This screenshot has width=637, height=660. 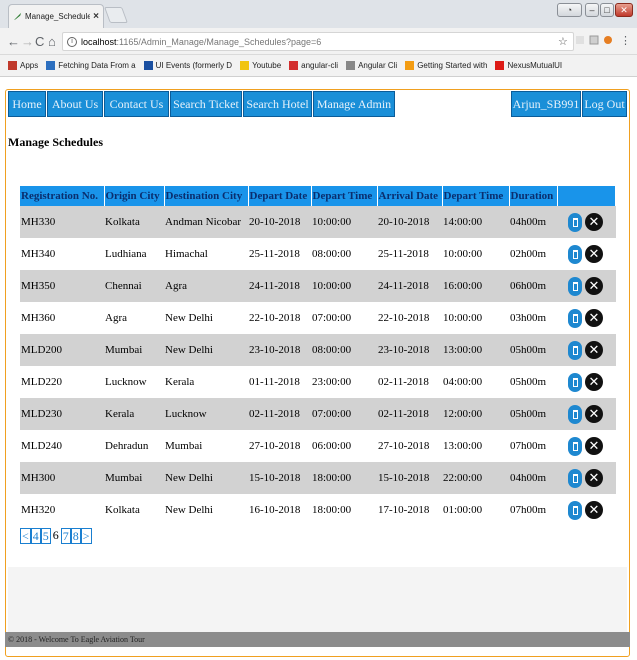 What do you see at coordinates (134, 382) in the screenshot?
I see `table-cell: Lucknow` at bounding box center [134, 382].